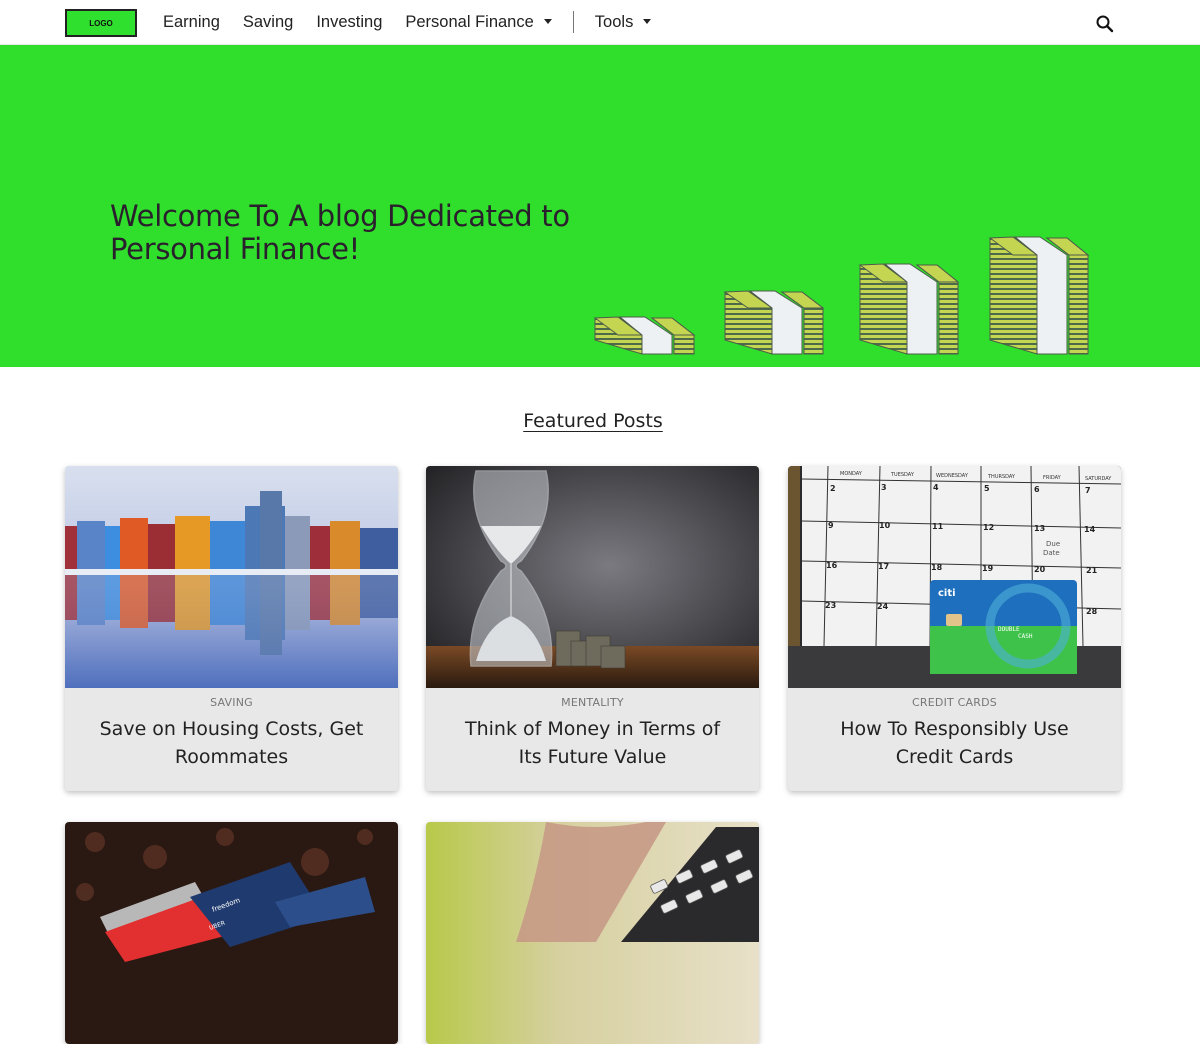 The width and height of the screenshot is (1200, 1044). What do you see at coordinates (936, 487) in the screenshot?
I see `svg-text: 4` at bounding box center [936, 487].